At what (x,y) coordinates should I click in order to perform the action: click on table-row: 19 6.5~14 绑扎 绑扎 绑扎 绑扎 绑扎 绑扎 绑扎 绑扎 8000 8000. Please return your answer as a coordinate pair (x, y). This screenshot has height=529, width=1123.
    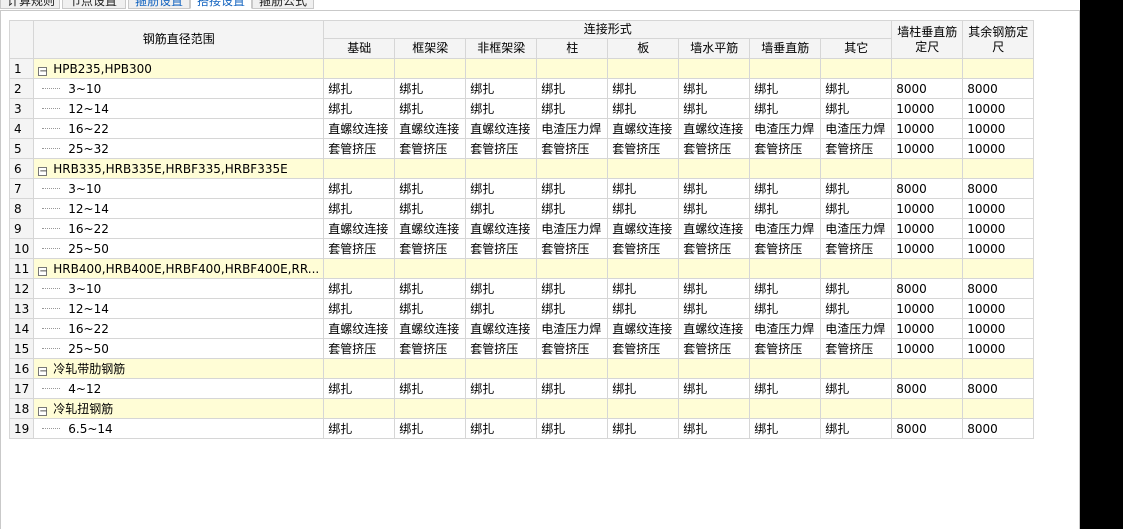
    Looking at the image, I should click on (521, 428).